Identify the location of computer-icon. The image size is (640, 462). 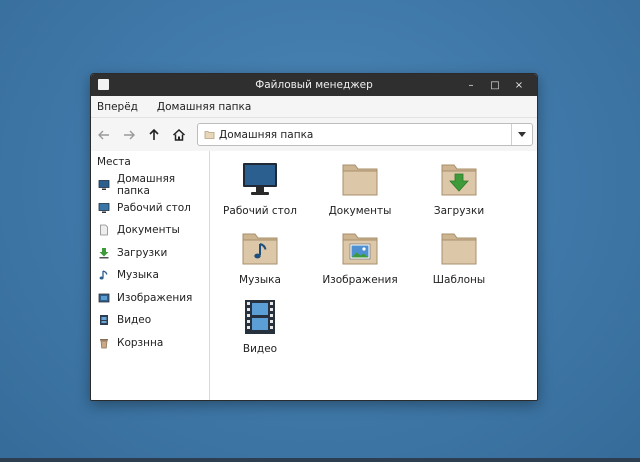
(104, 185).